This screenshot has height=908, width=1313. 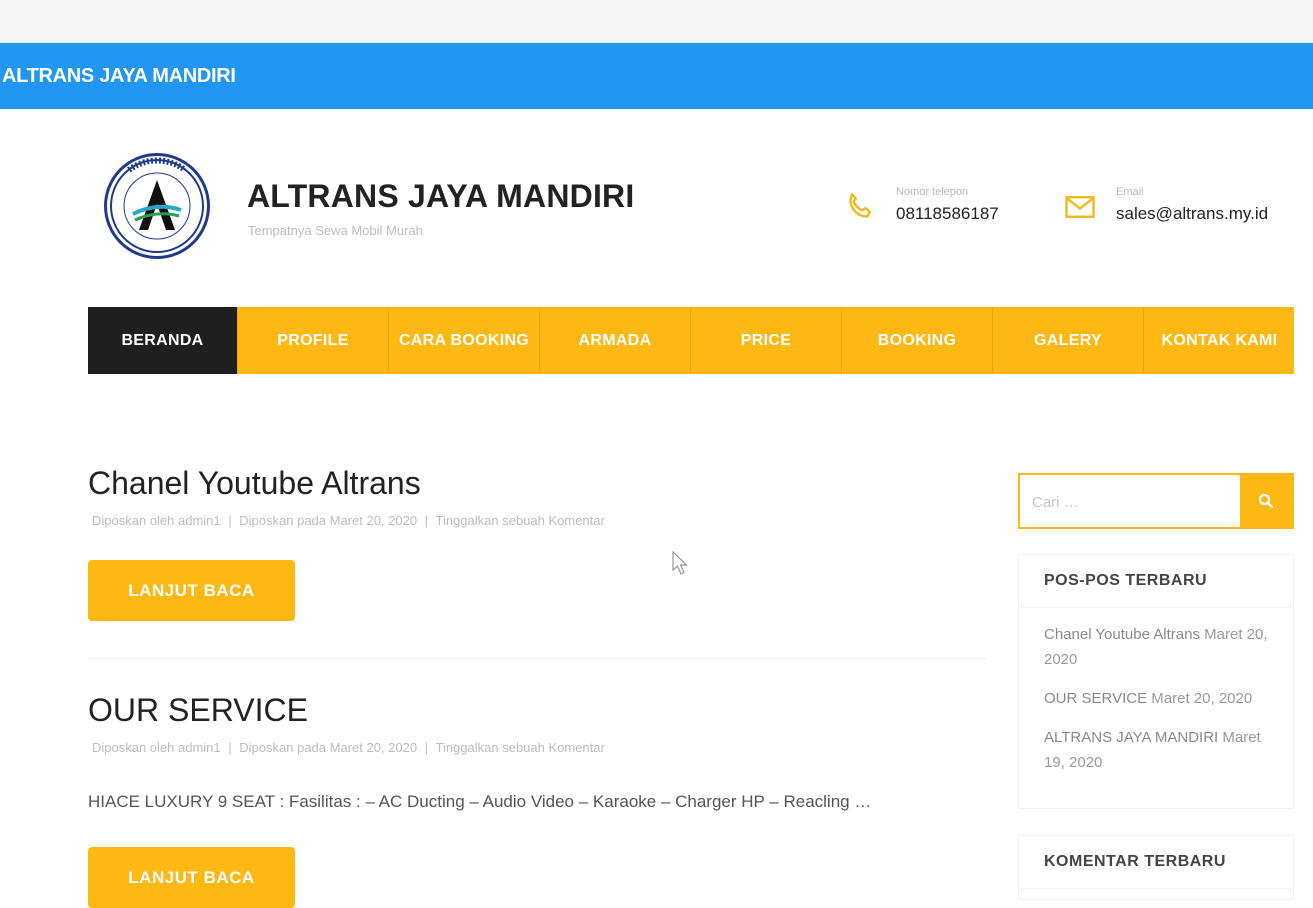 What do you see at coordinates (440, 196) in the screenshot?
I see `site-title: ALTRANS JAYA MANDIRI` at bounding box center [440, 196].